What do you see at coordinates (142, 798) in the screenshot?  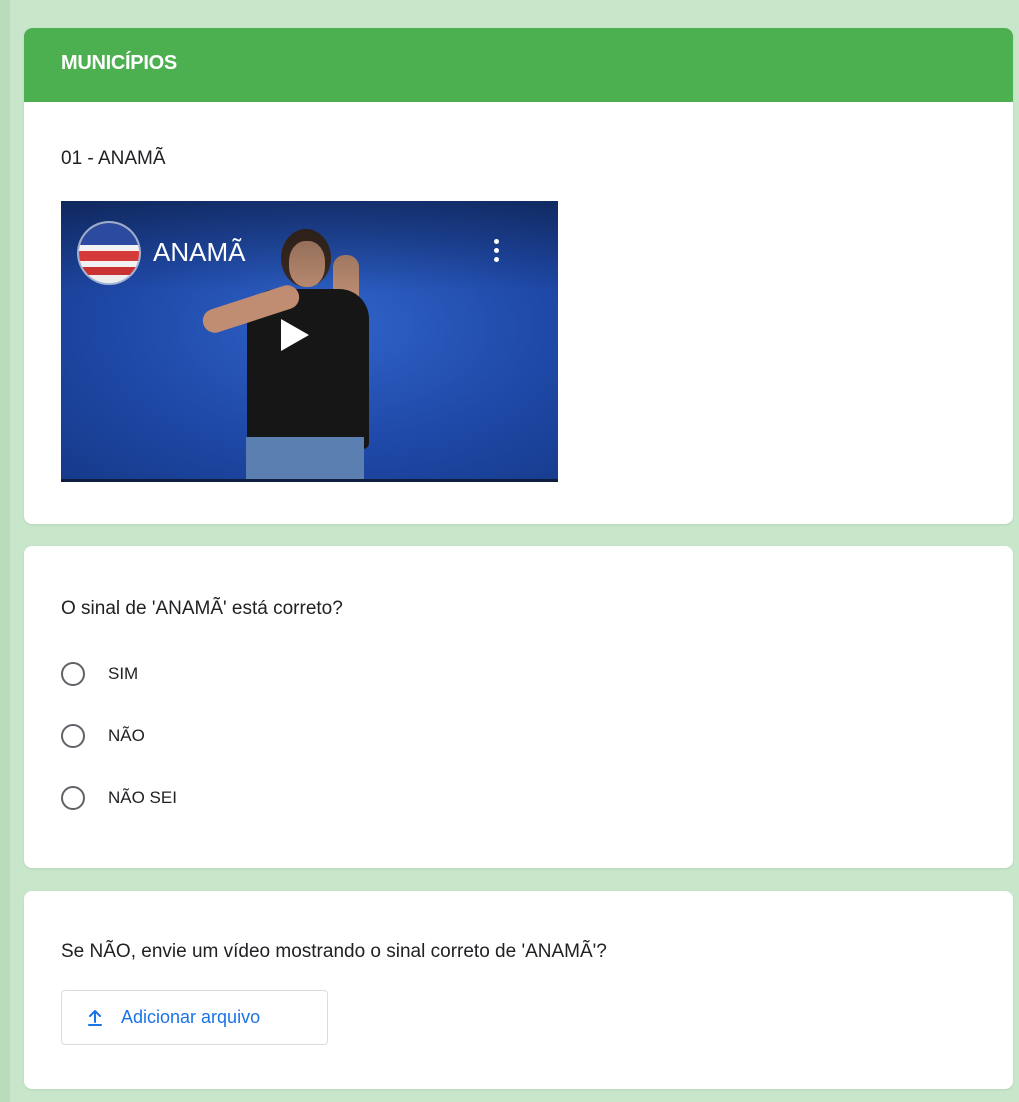 I see `radio-label: NÃO SEI` at bounding box center [142, 798].